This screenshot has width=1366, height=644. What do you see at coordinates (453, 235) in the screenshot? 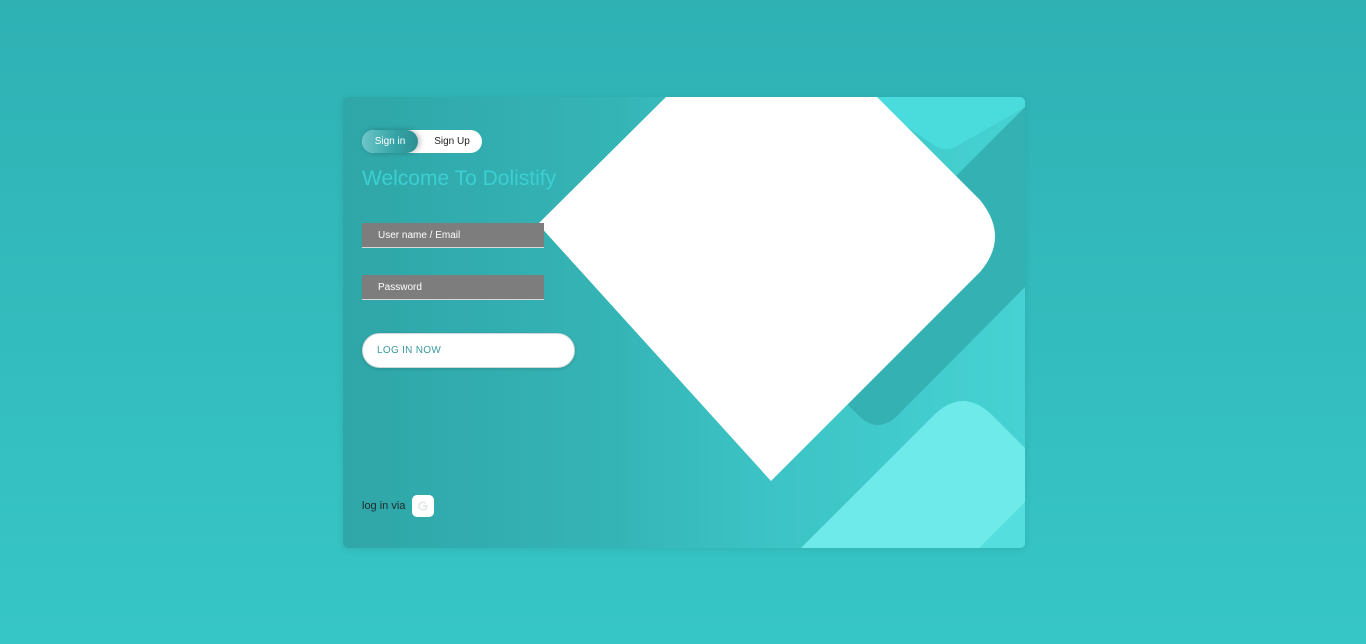
I see `username-email-input` at bounding box center [453, 235].